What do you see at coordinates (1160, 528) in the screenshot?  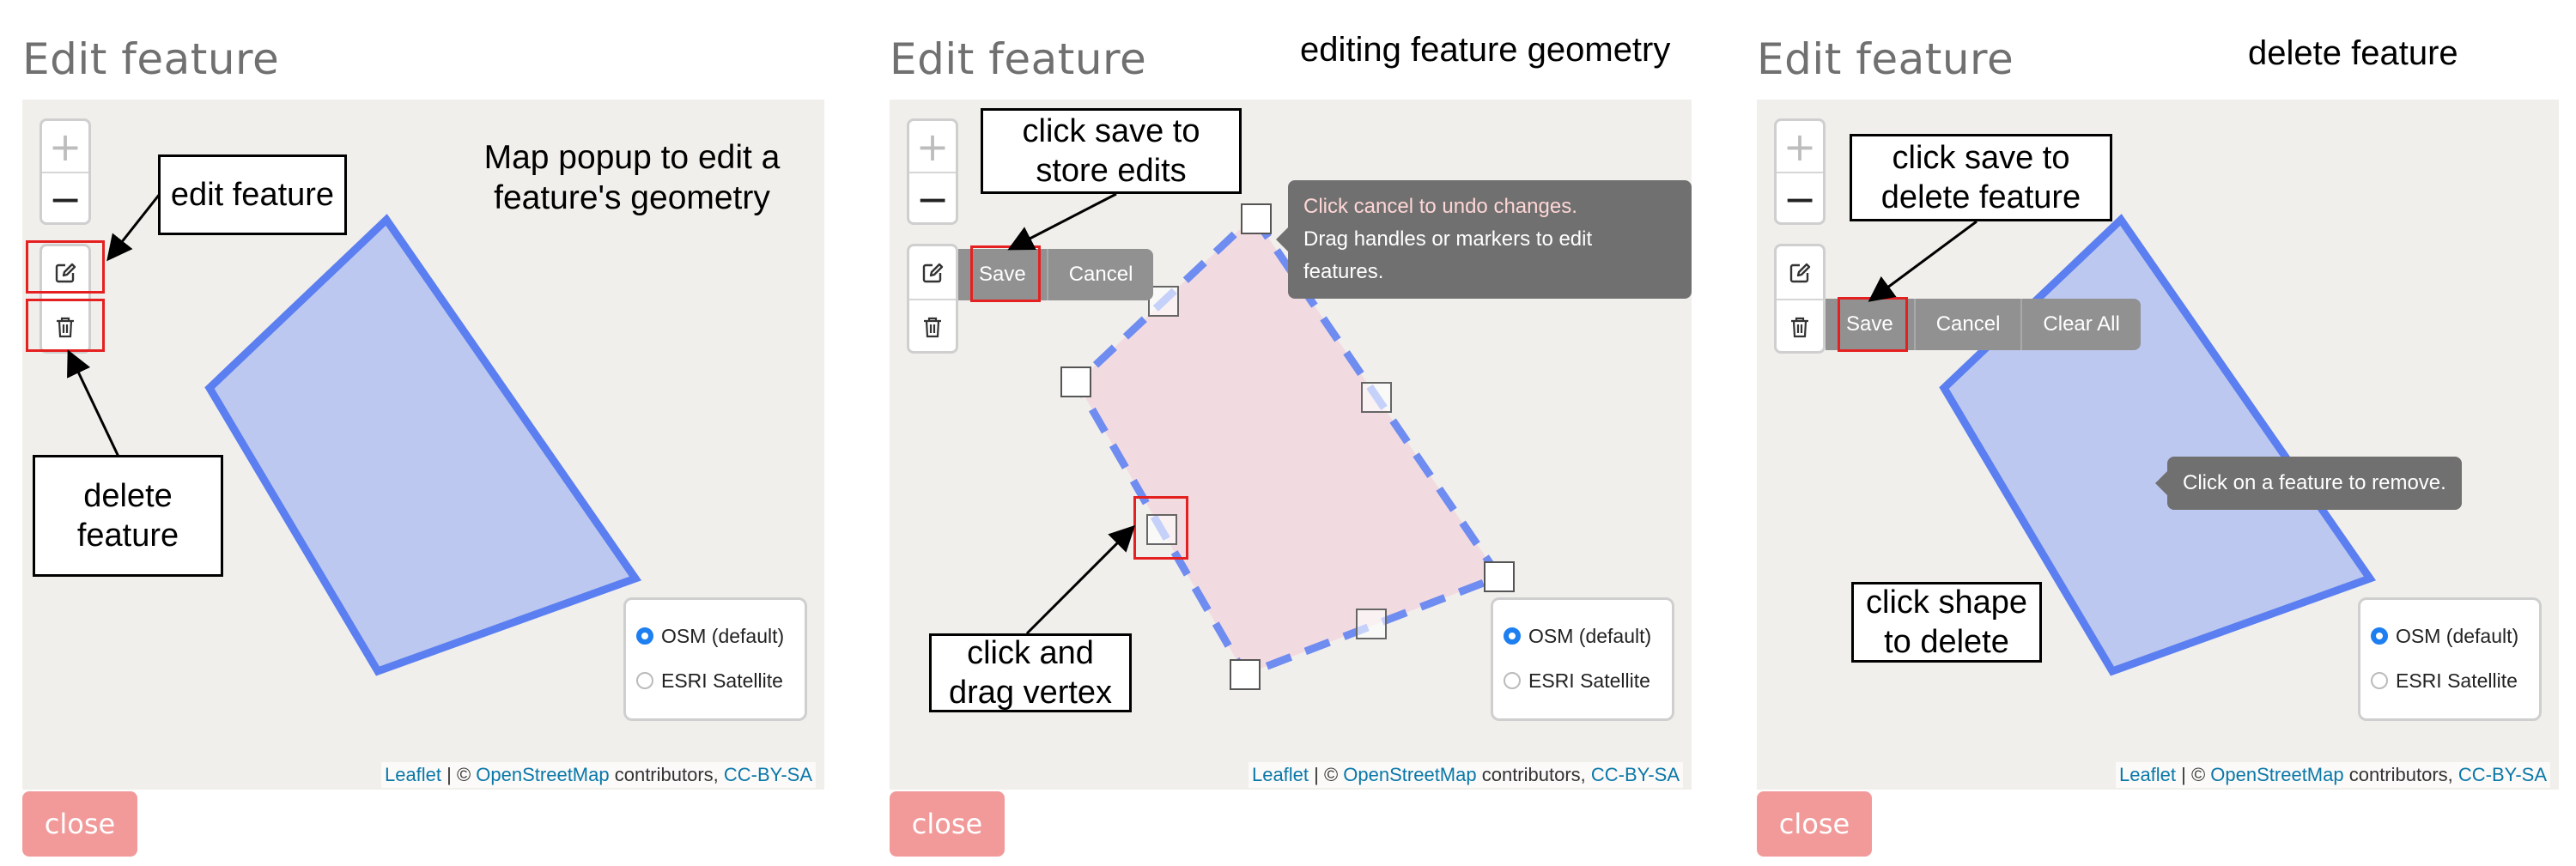 I see `highlight-vertex` at bounding box center [1160, 528].